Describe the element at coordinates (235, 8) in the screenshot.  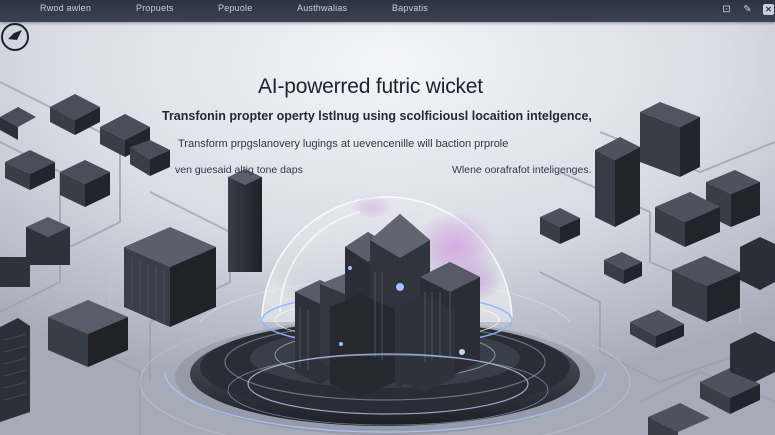
I see `nav-item-3: Pepuole` at that location.